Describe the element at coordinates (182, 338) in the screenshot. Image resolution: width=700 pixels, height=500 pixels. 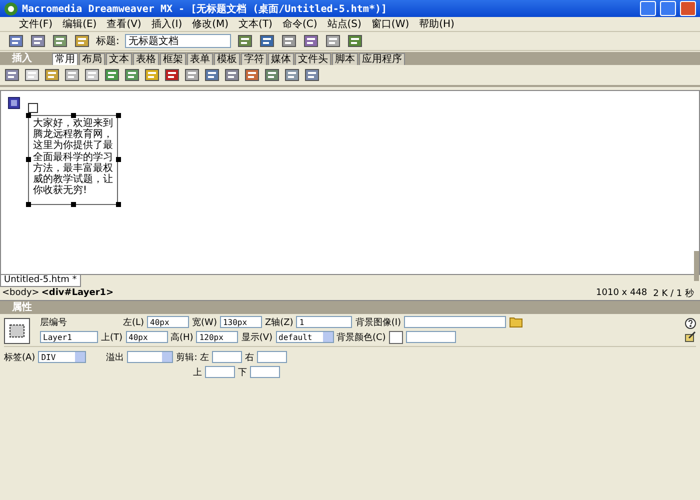
I see `field-label: 高(H)` at that location.